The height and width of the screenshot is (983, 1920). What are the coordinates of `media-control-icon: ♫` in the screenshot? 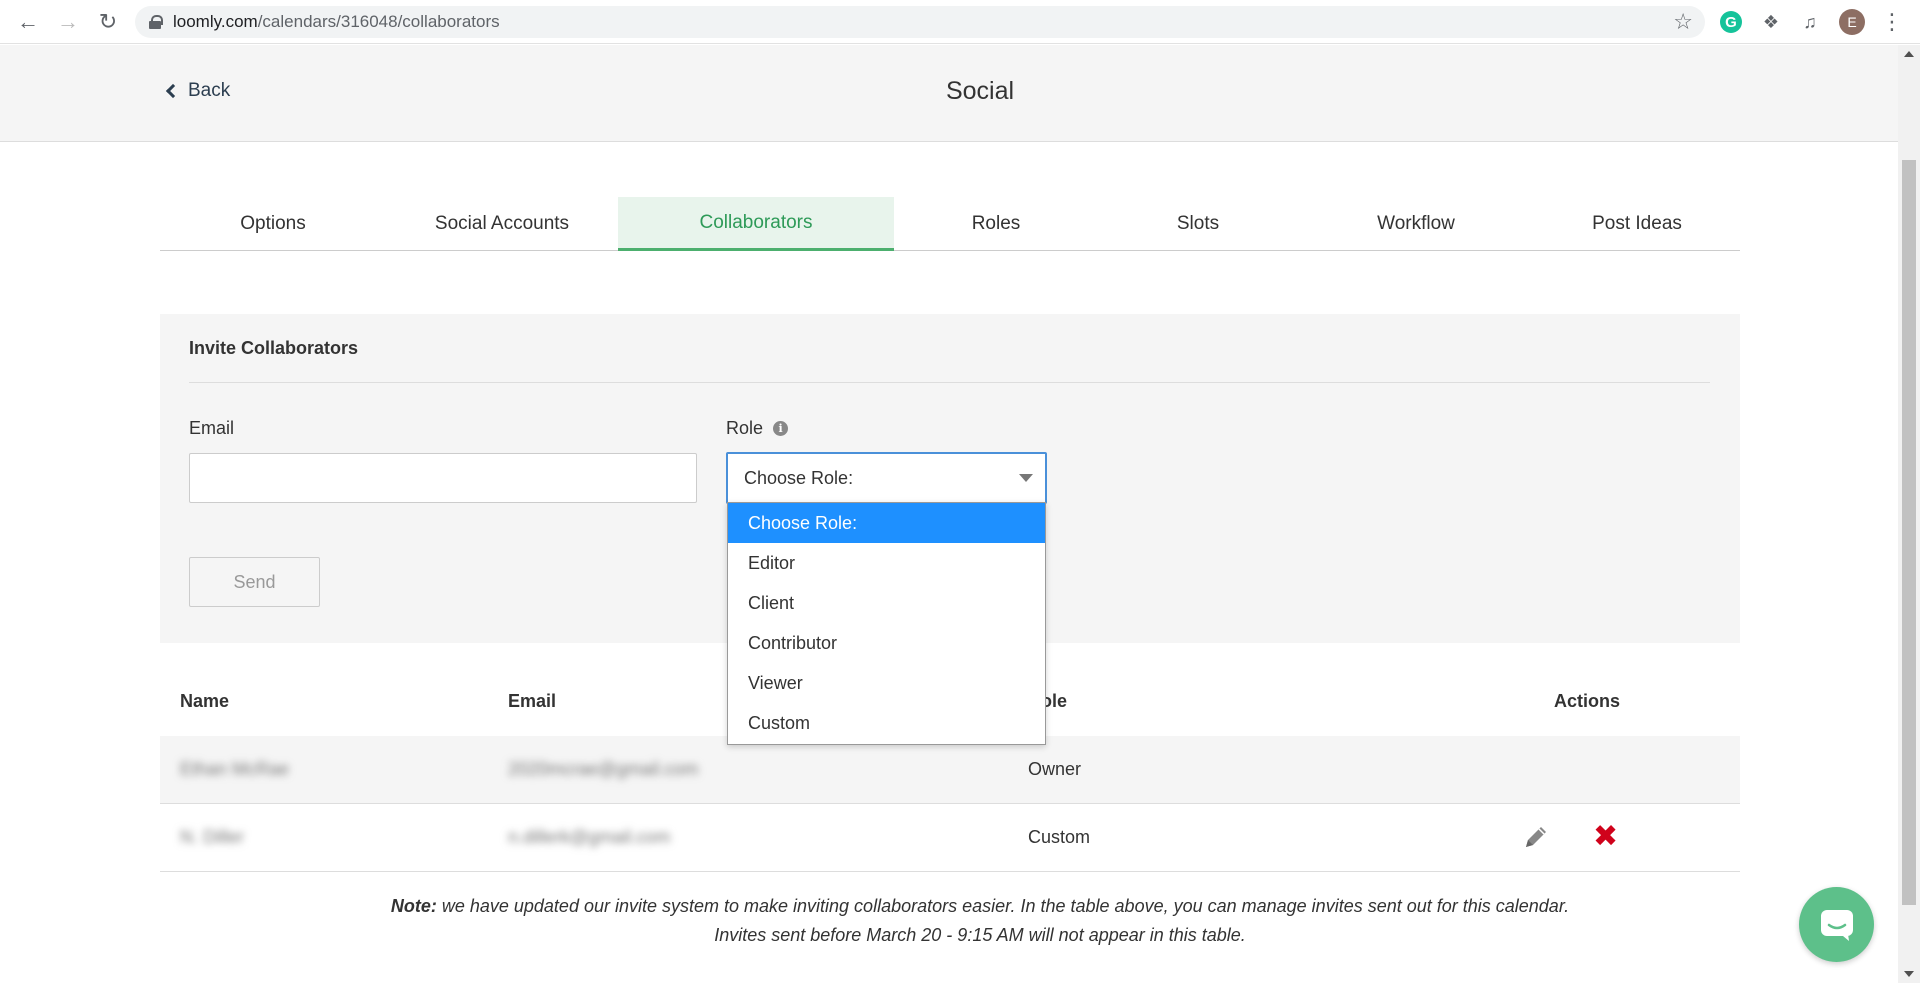 It's located at (1810, 22).